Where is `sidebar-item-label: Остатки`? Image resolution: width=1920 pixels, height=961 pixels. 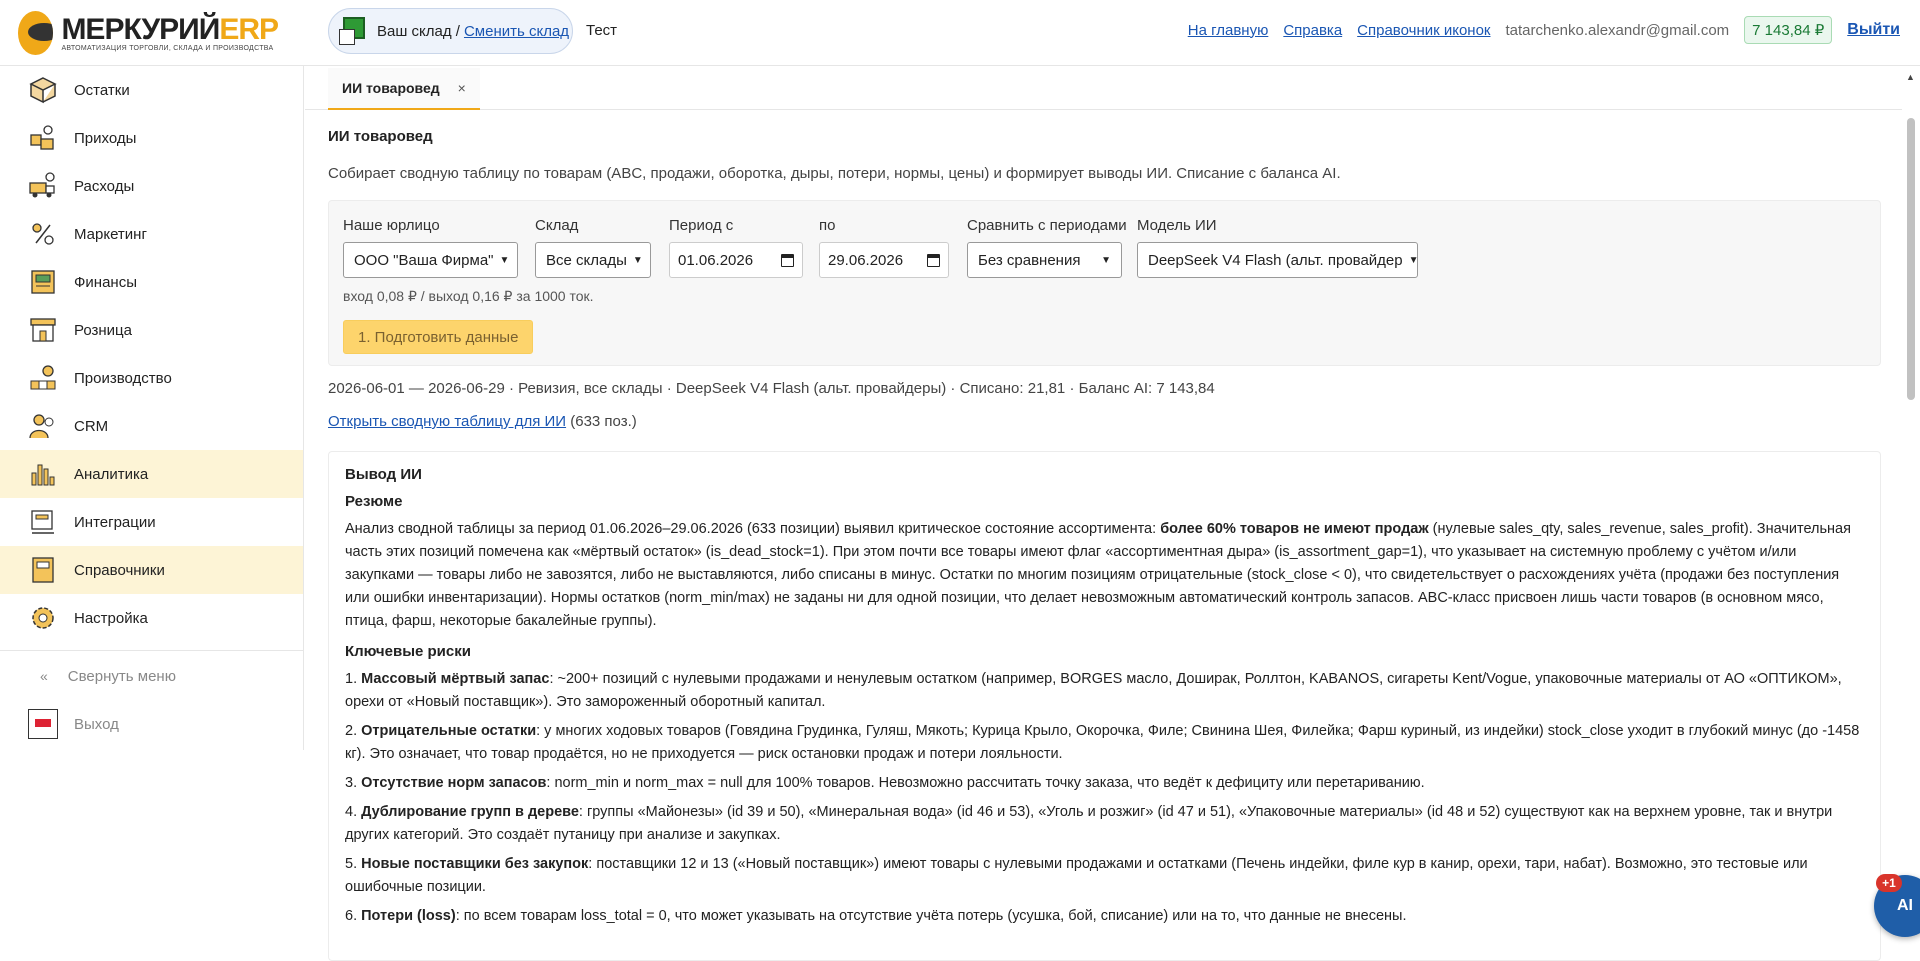 sidebar-item-label: Остатки is located at coordinates (102, 90).